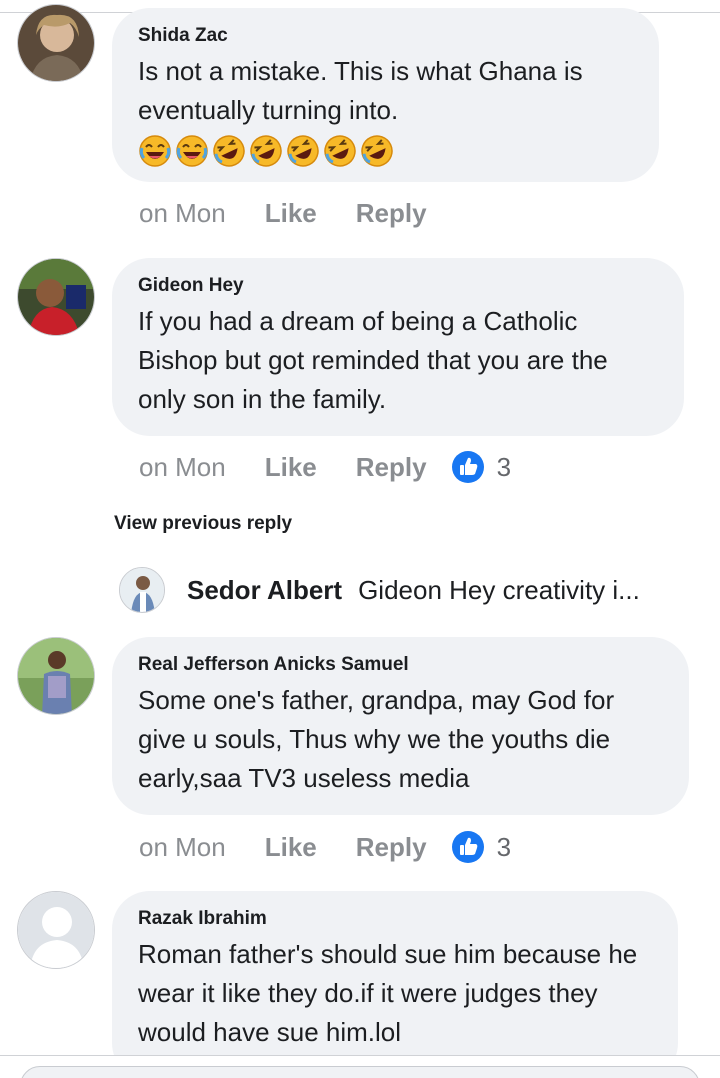 The image size is (720, 1078). What do you see at coordinates (264, 590) in the screenshot?
I see `reply-author: Sedor Albert` at bounding box center [264, 590].